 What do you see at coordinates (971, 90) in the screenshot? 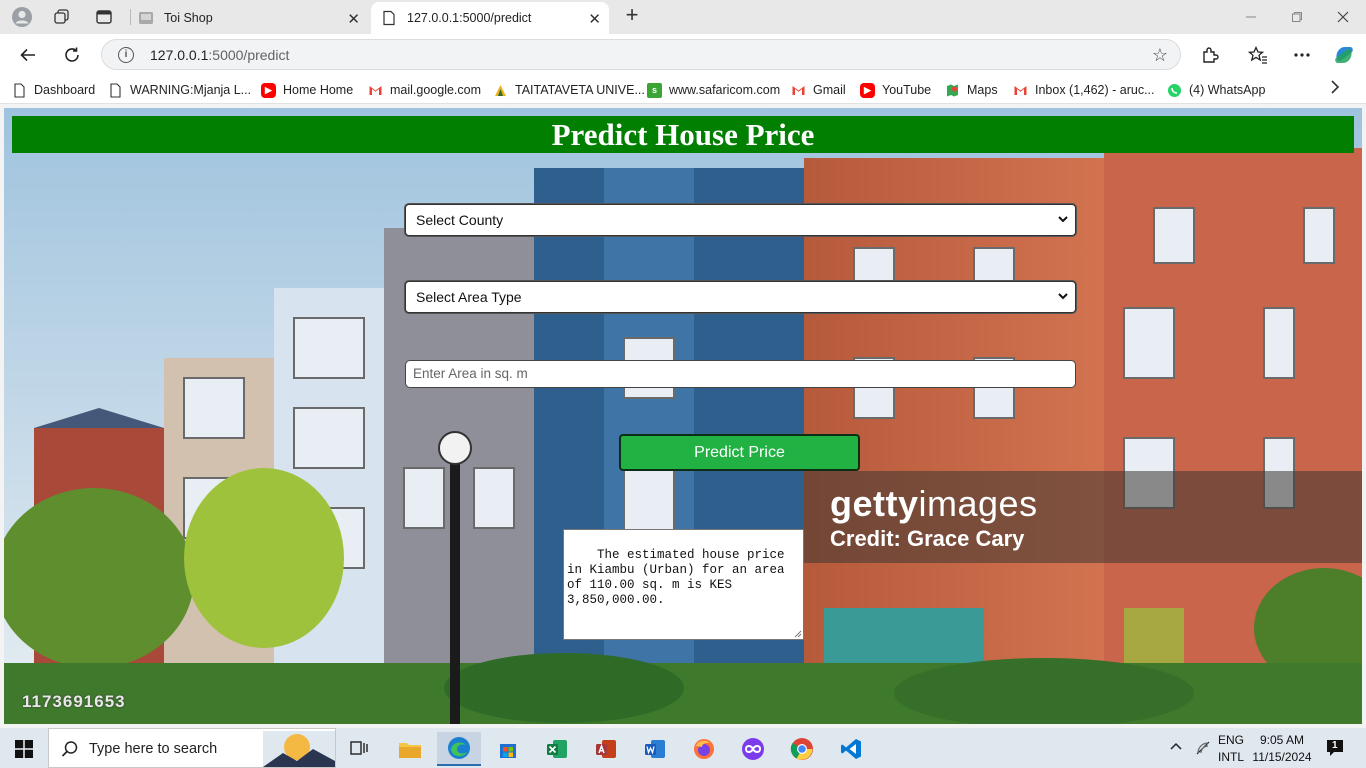
I see `bookmark-maps: Maps` at bounding box center [971, 90].